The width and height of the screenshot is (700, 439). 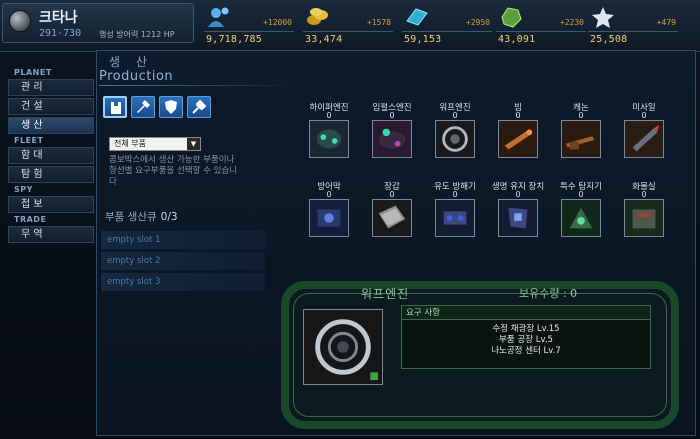 What do you see at coordinates (173, 171) in the screenshot?
I see `filter-description: 콤보박스에서 생산 가능한 부품이나 항선별 요구부품을 선택할 수 있습니다` at bounding box center [173, 171].